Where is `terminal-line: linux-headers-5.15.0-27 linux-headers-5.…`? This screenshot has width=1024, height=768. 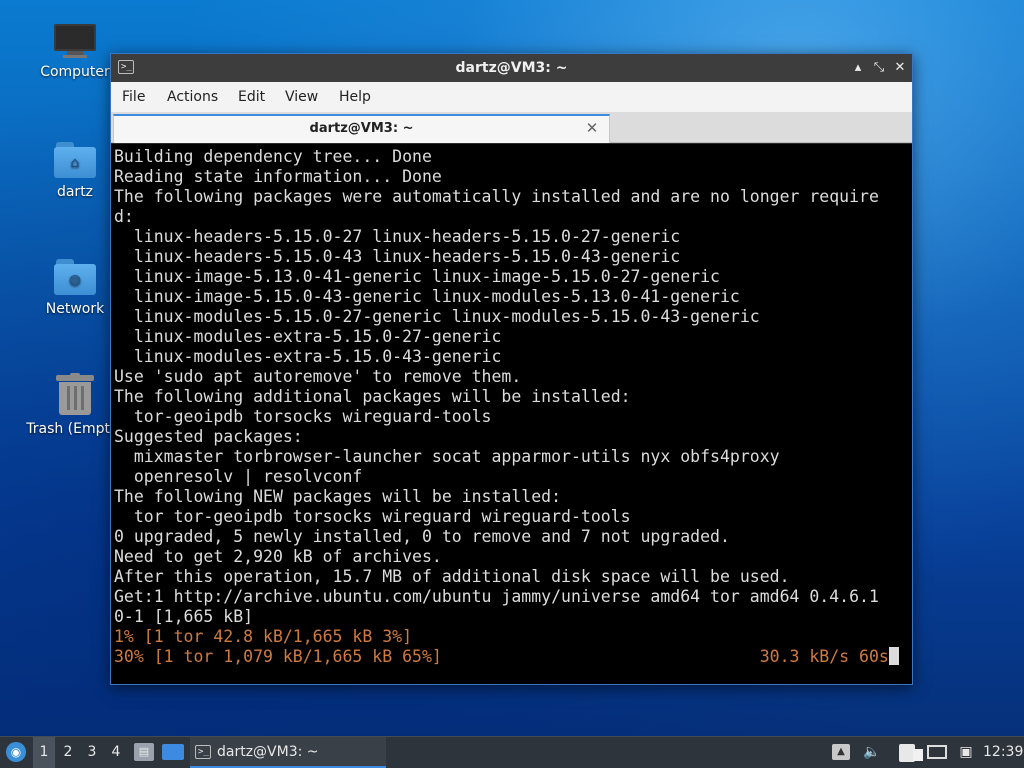
terminal-line: linux-headers-5.15.0-27 linux-headers-5.… is located at coordinates (397, 236).